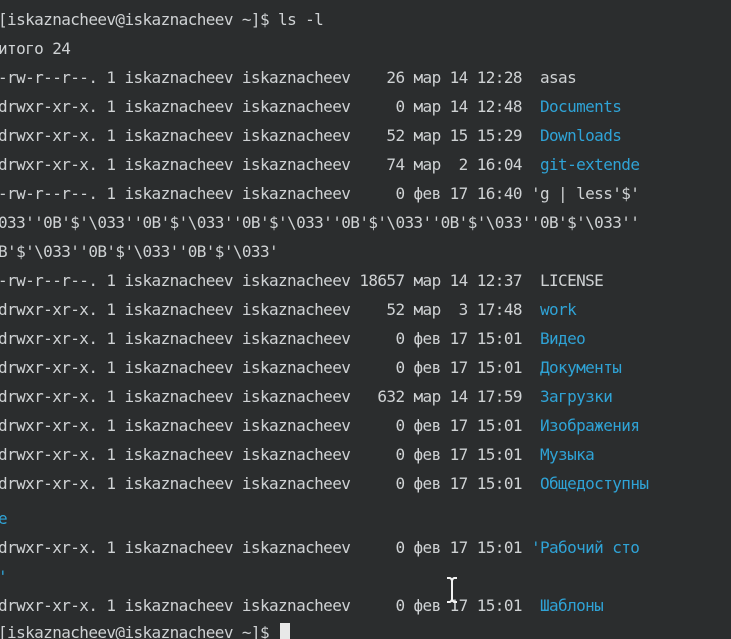 This screenshot has width=731, height=639. Describe the element at coordinates (567, 454) in the screenshot. I see `directory-name: Музыка` at that location.